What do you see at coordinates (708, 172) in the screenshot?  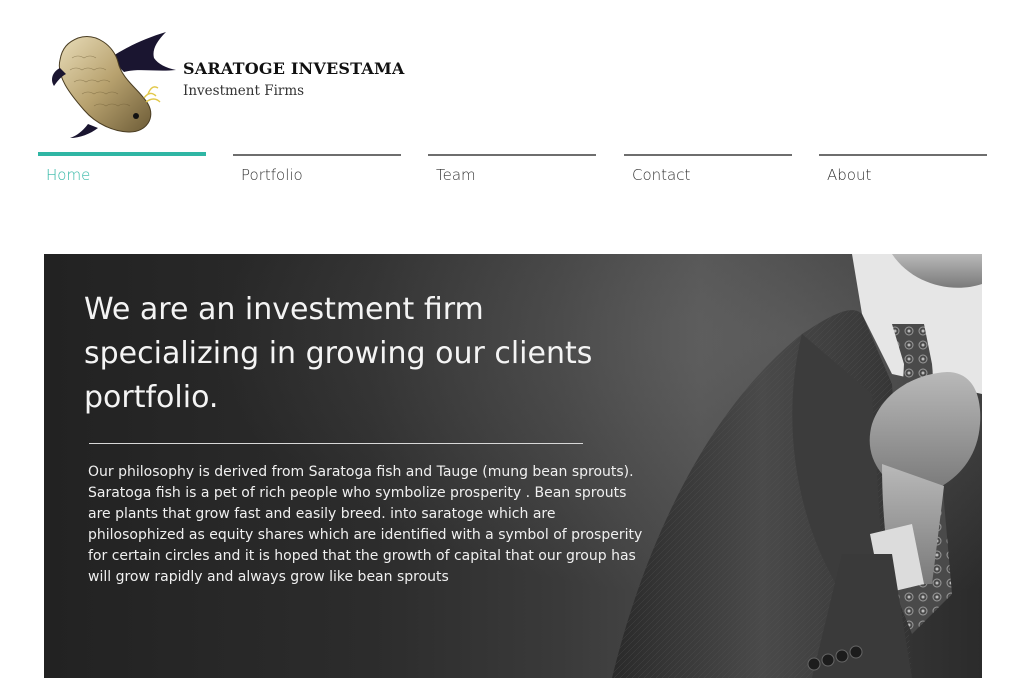 I see `nav-item-contact: Contact` at bounding box center [708, 172].